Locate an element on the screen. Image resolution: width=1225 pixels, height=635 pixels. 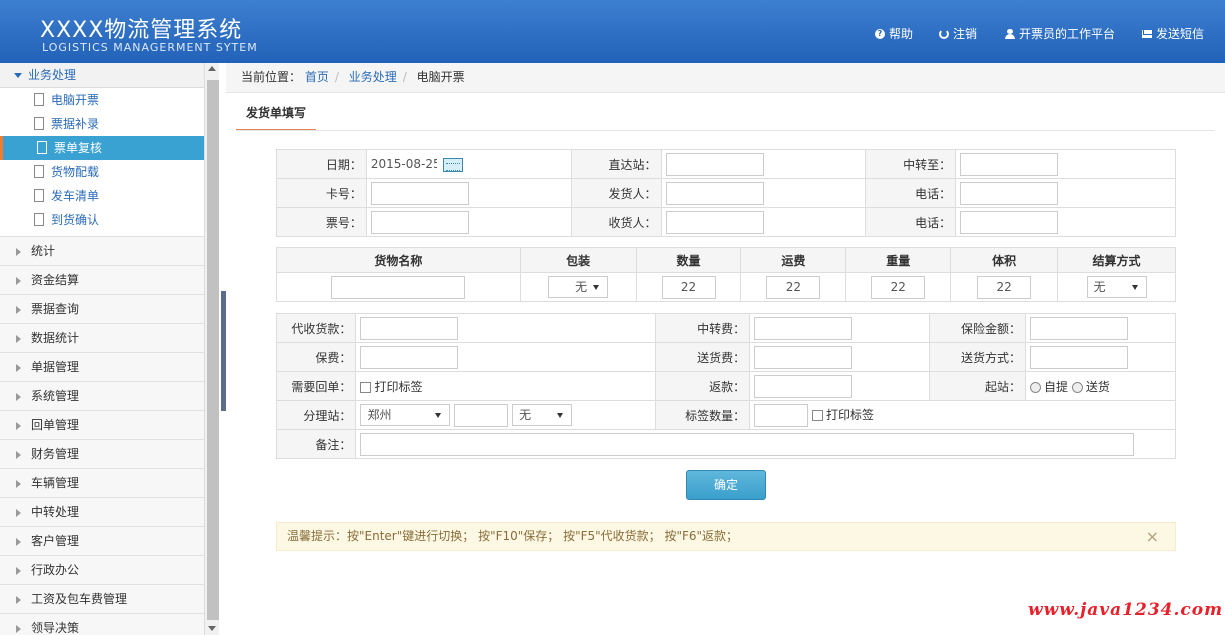
help-link: ? 帮助 is located at coordinates (894, 33).